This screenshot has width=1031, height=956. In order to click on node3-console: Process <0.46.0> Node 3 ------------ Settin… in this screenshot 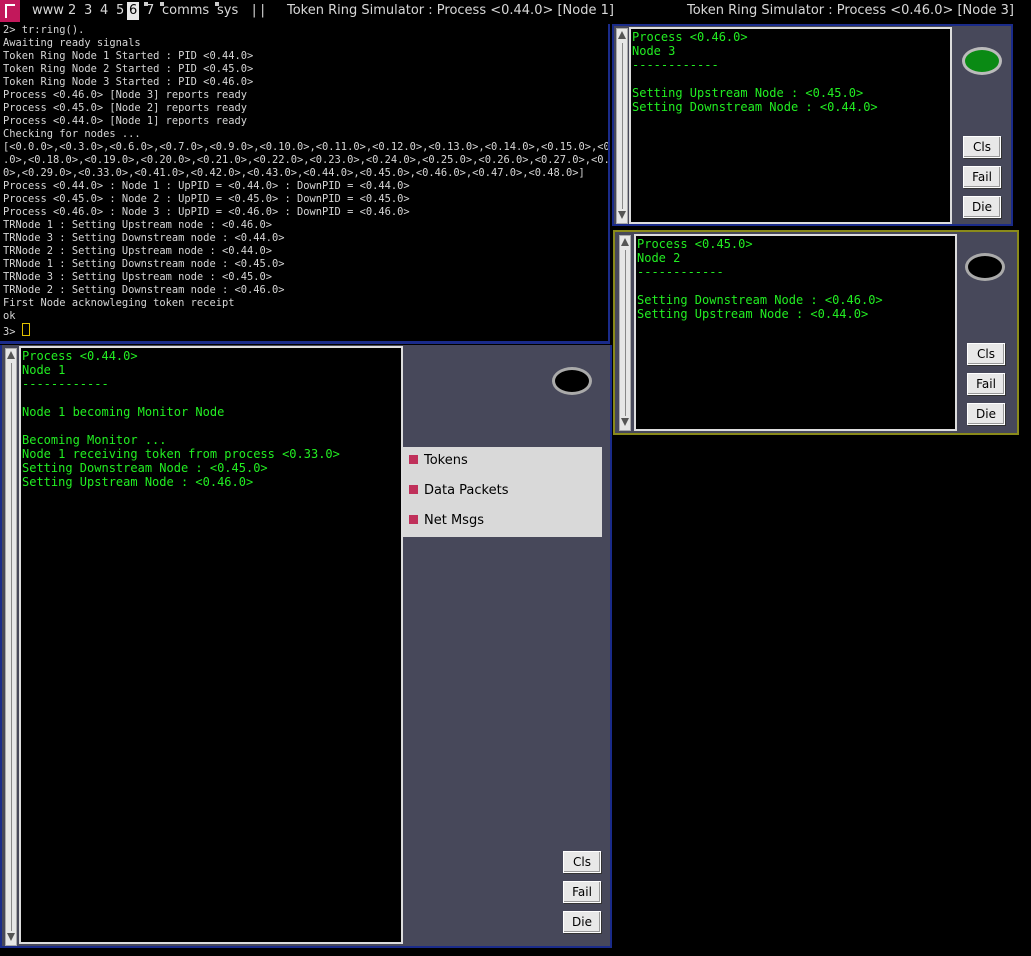, I will do `click(790, 125)`.